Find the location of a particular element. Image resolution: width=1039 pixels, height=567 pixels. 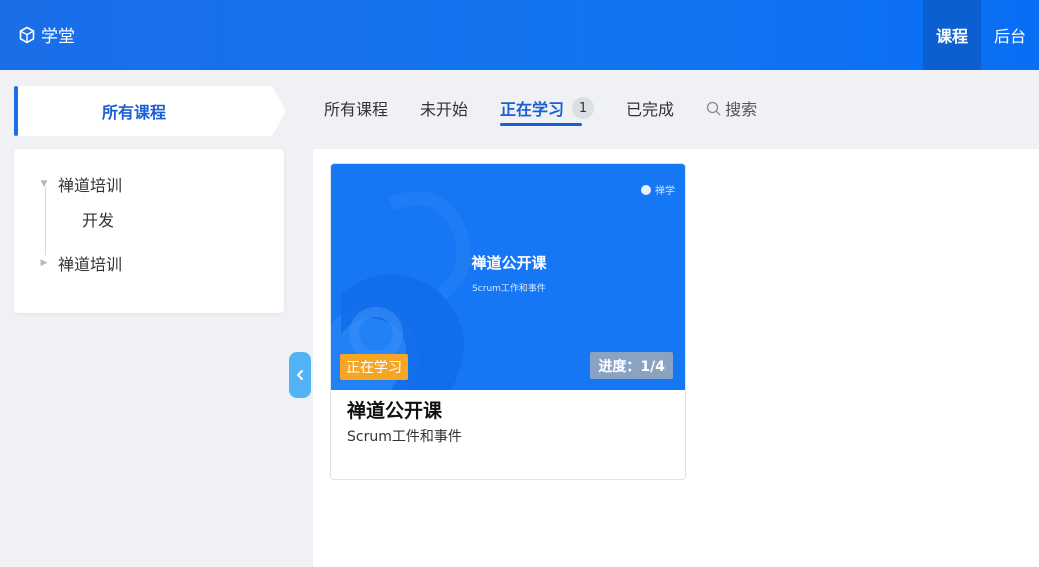

sidebar-tab-label: 所有课程 is located at coordinates (133, 112).